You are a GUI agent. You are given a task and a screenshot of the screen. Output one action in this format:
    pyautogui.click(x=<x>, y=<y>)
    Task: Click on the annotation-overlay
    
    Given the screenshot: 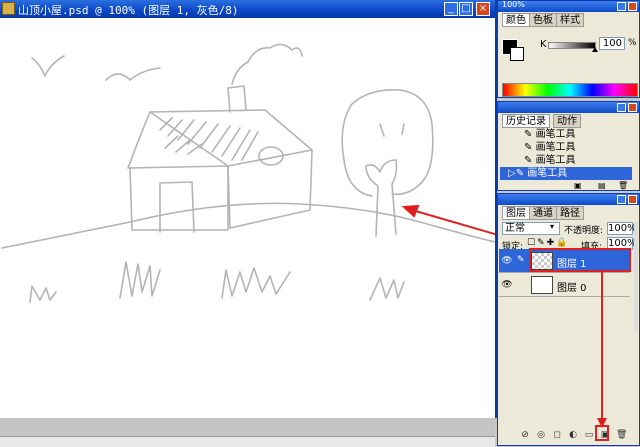 What is the action you would take?
    pyautogui.click(x=580, y=344)
    